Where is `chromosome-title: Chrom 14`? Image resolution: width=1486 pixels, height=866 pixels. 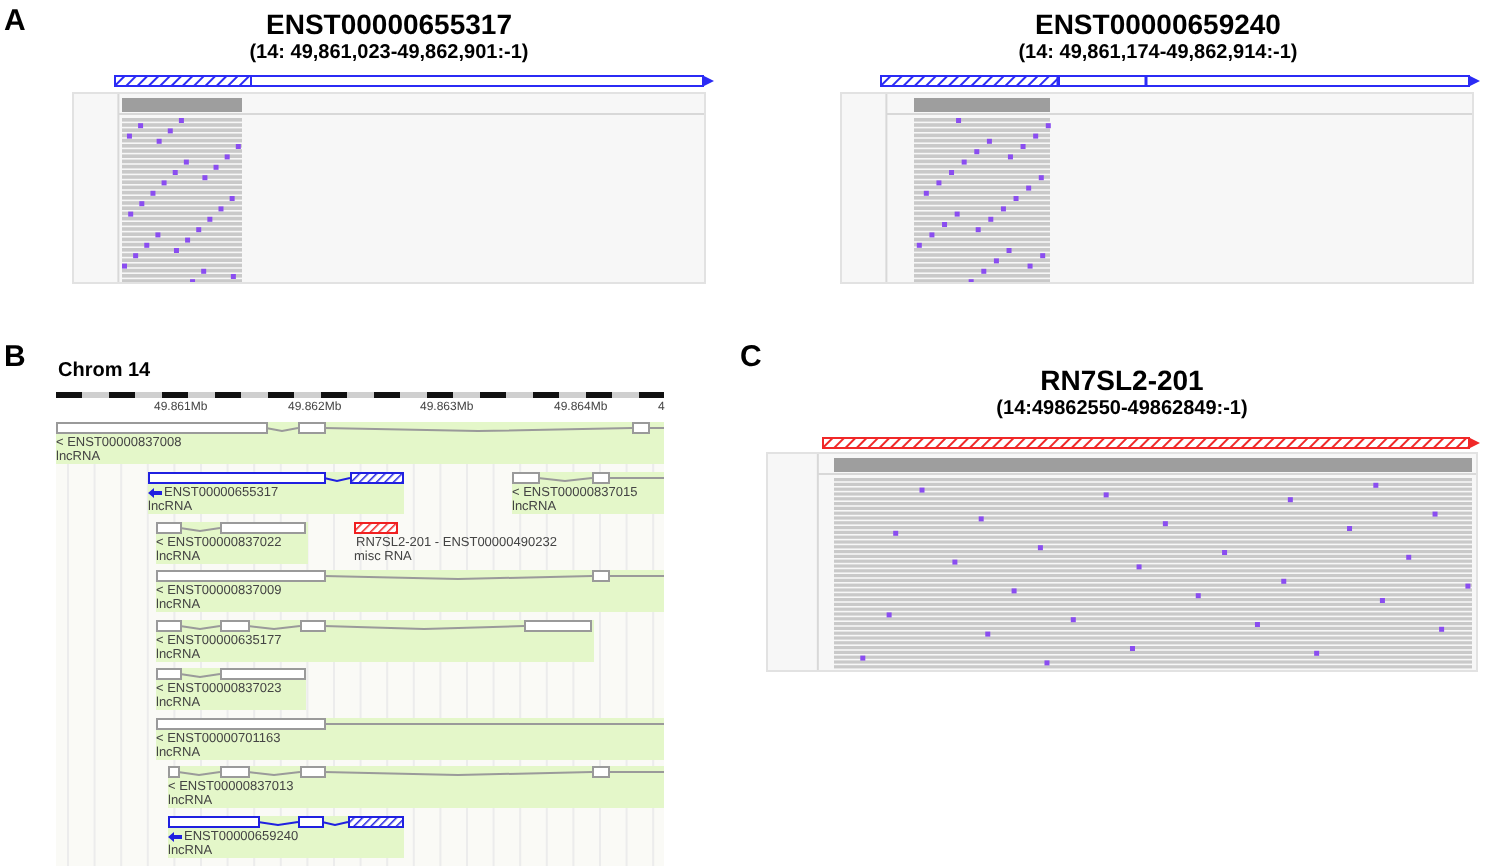
chromosome-title: Chrom 14 is located at coordinates (104, 372).